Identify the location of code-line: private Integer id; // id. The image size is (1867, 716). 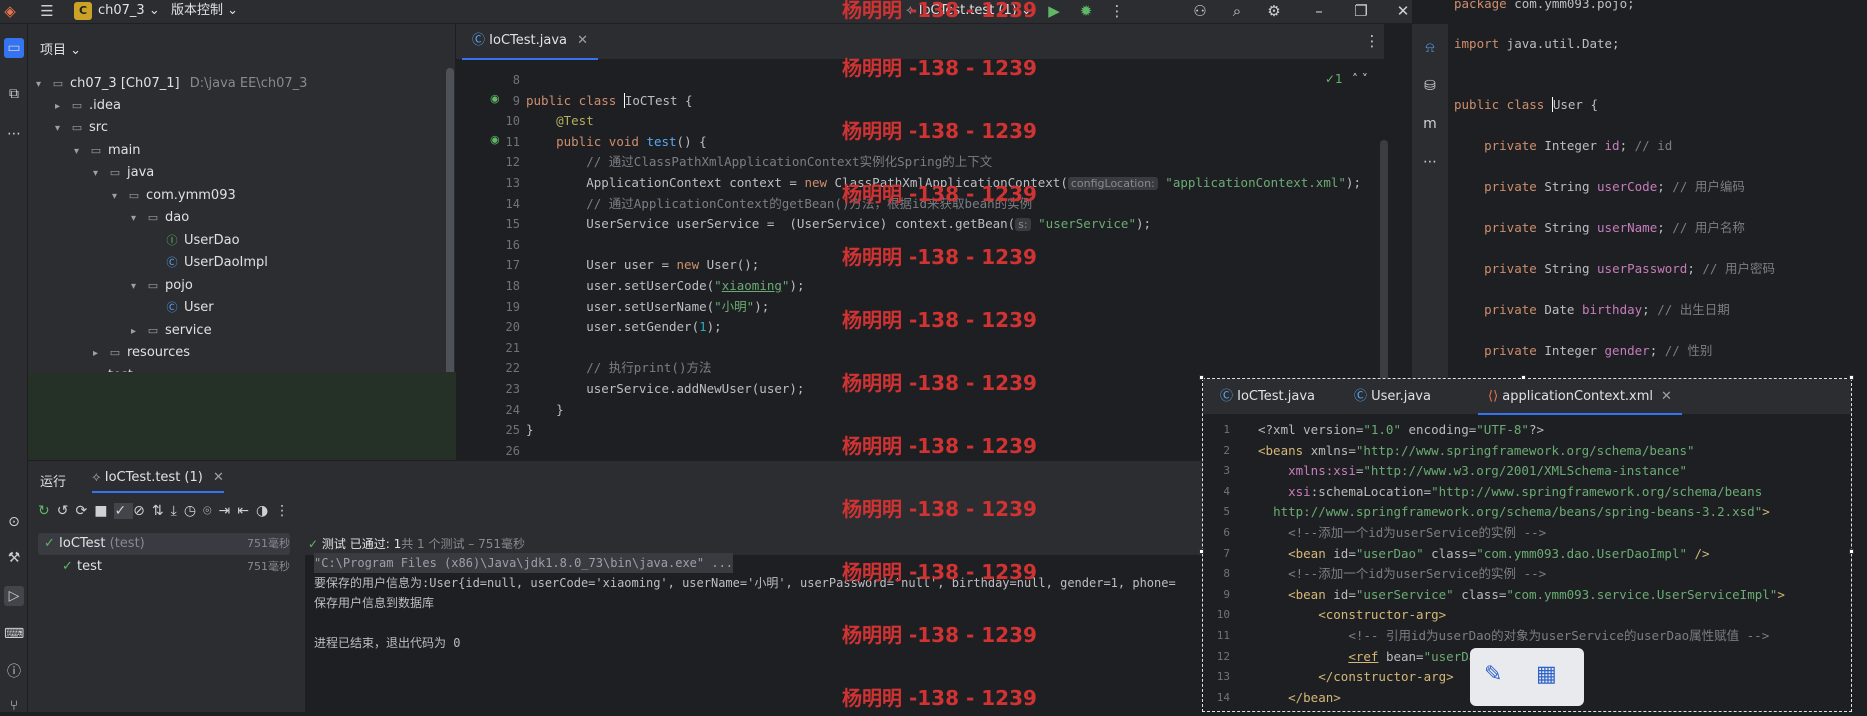
(1563, 146).